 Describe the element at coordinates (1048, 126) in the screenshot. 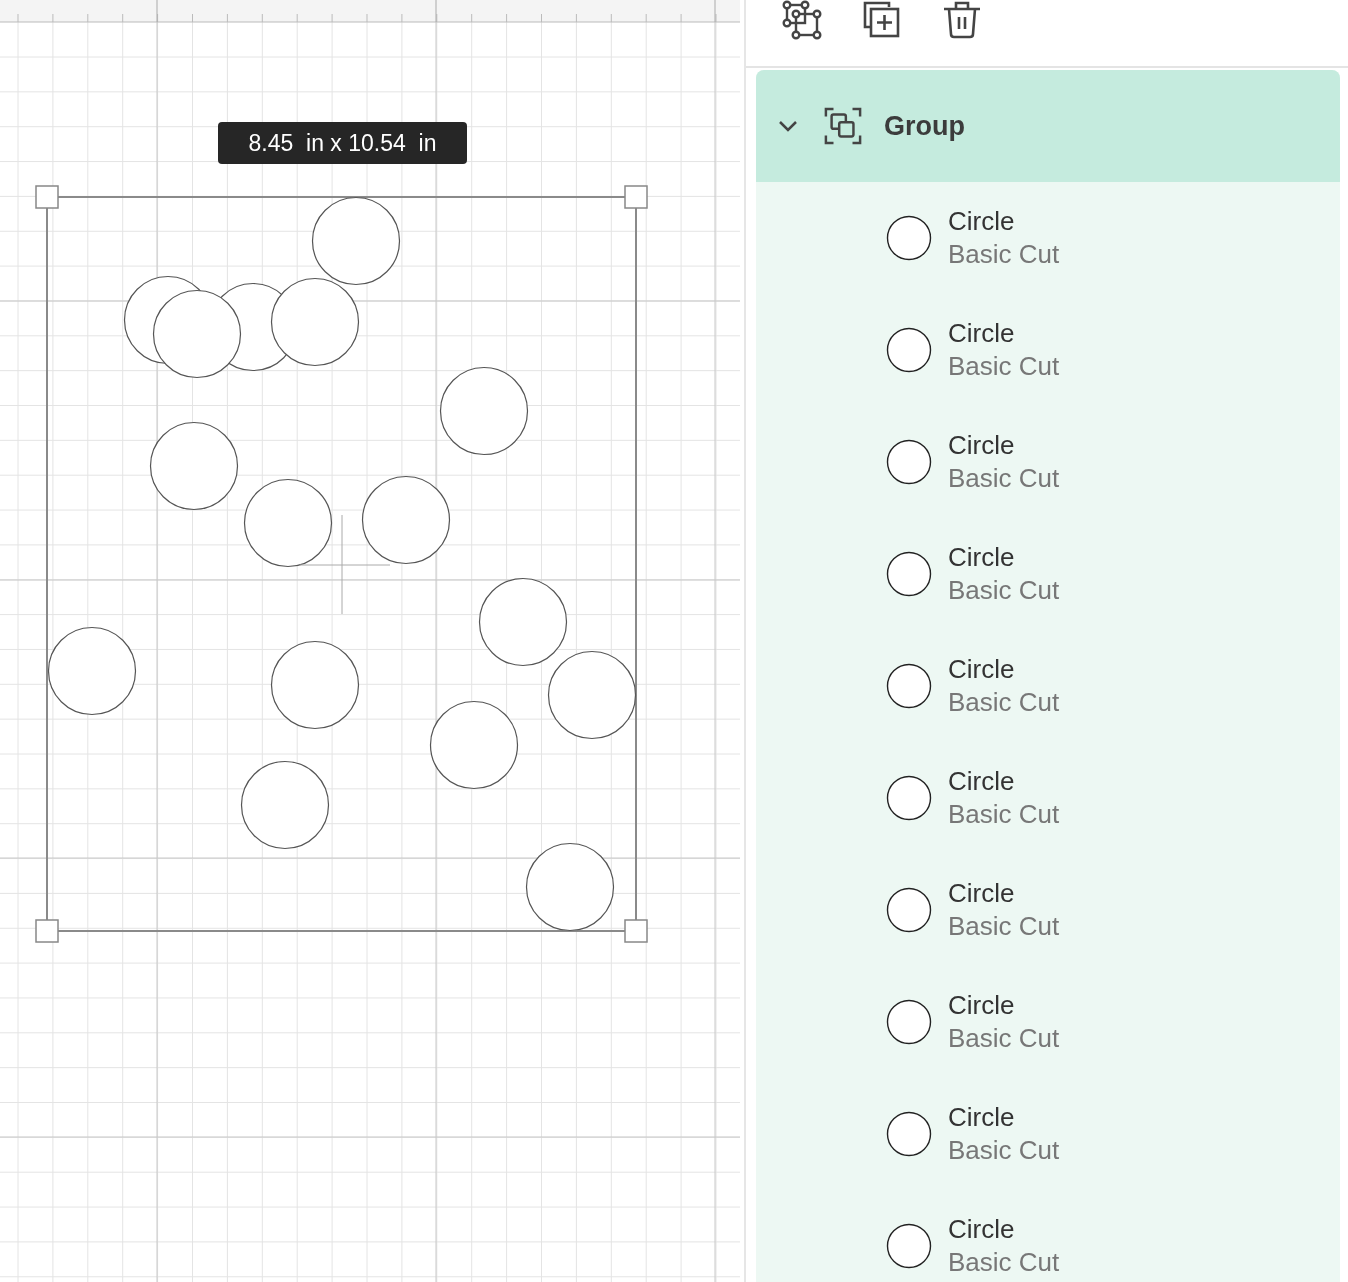

I see `group-layer: Group` at that location.